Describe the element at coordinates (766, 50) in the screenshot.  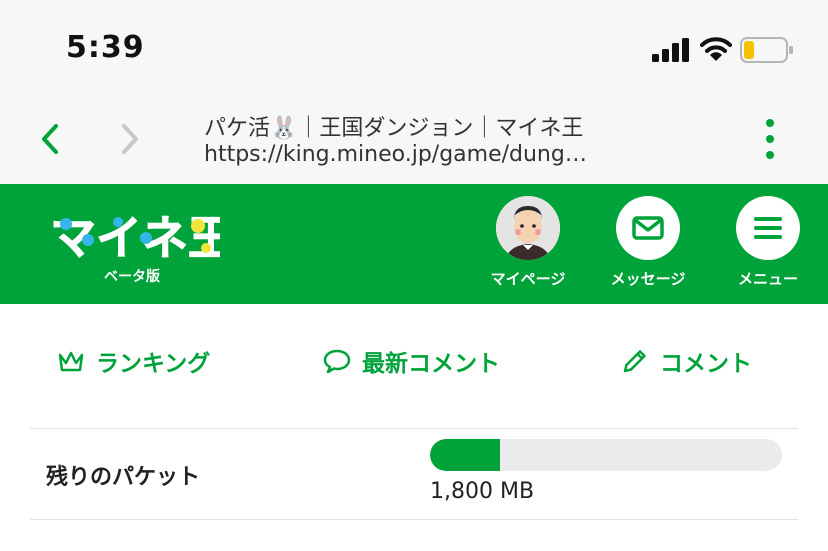
I see `battery-icon` at that location.